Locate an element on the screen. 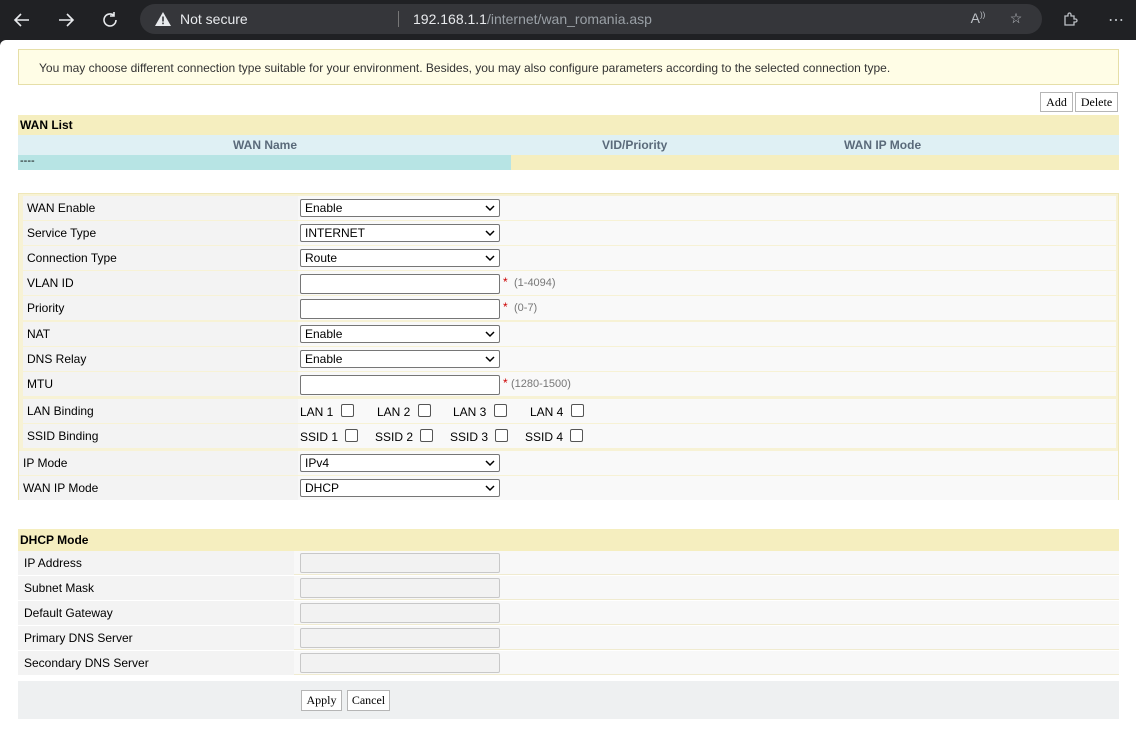 This screenshot has height=746, width=1136. ssid1-checkbox is located at coordinates (351, 435).